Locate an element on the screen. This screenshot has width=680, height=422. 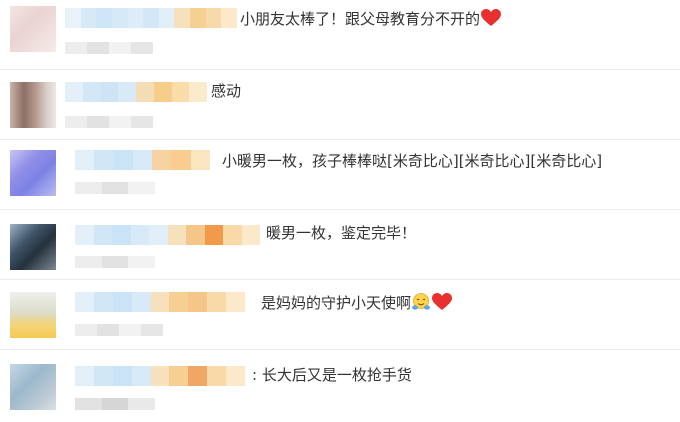
comment-text: : 长大后又是一枚抢手货 is located at coordinates (332, 375).